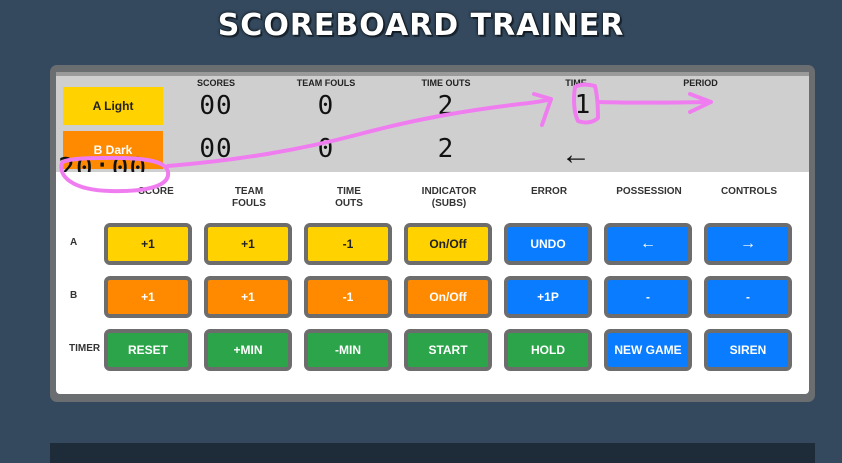  What do you see at coordinates (326, 106) in the screenshot?
I see `team-a-fouls: 0` at bounding box center [326, 106].